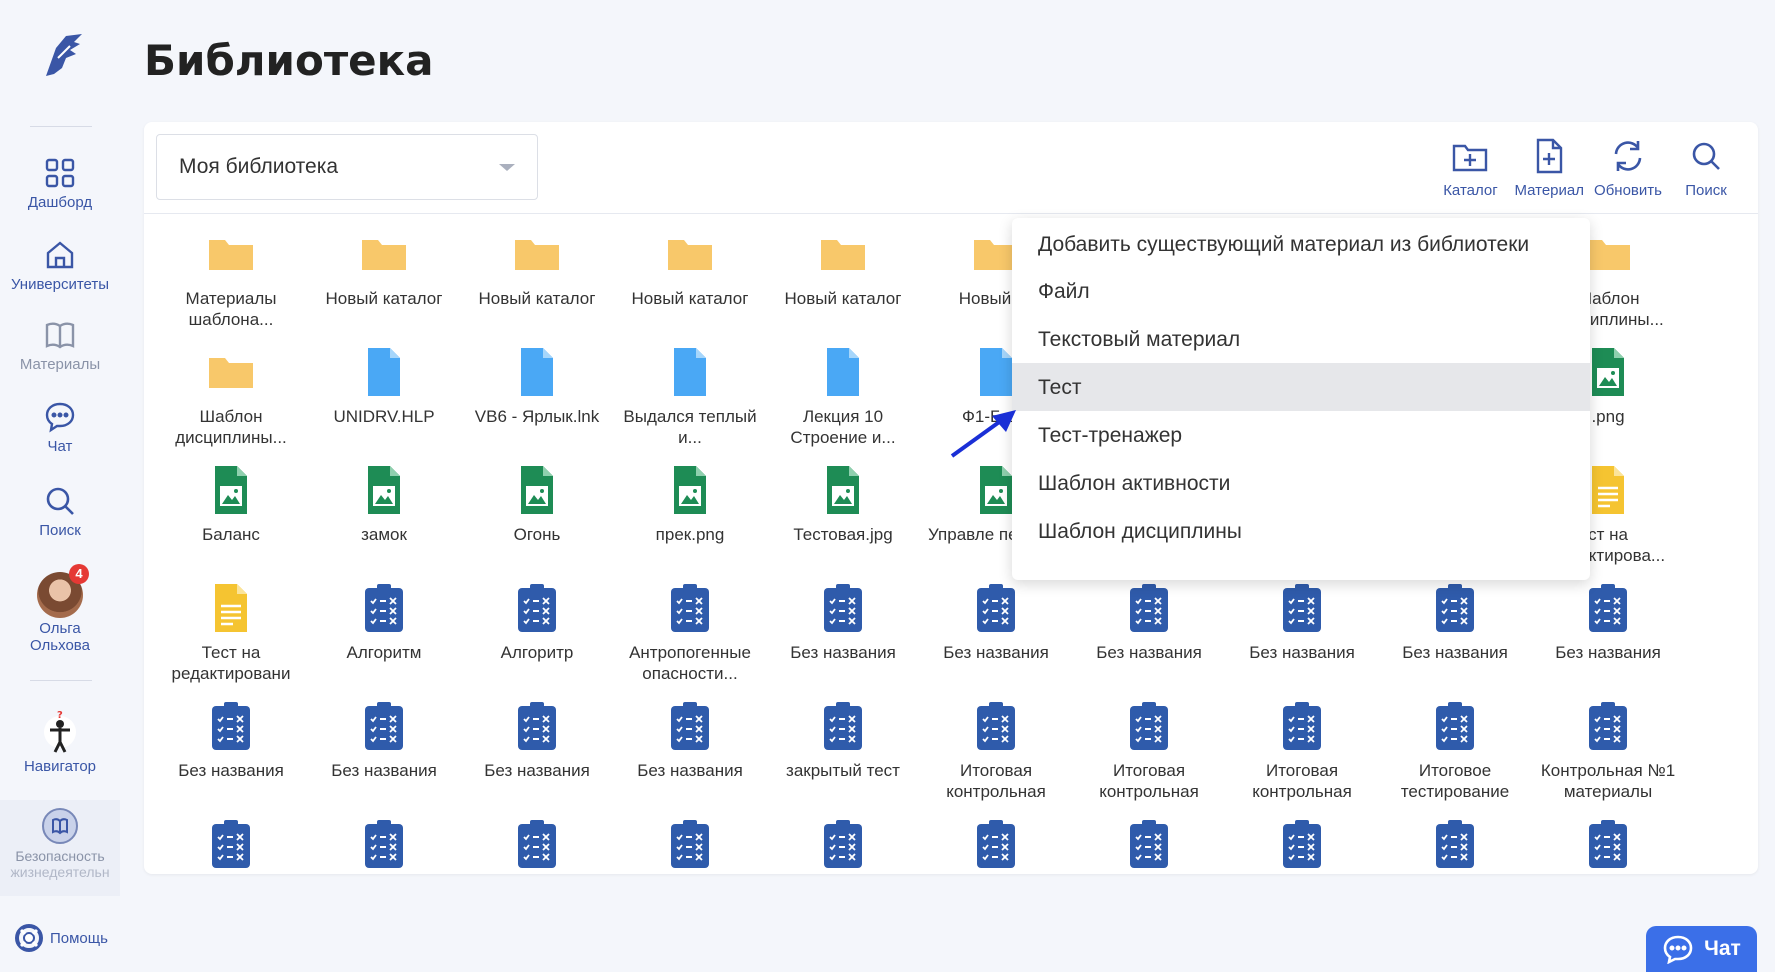 The height and width of the screenshot is (972, 1775). I want to click on library-item-image: Огонь, so click(537, 515).